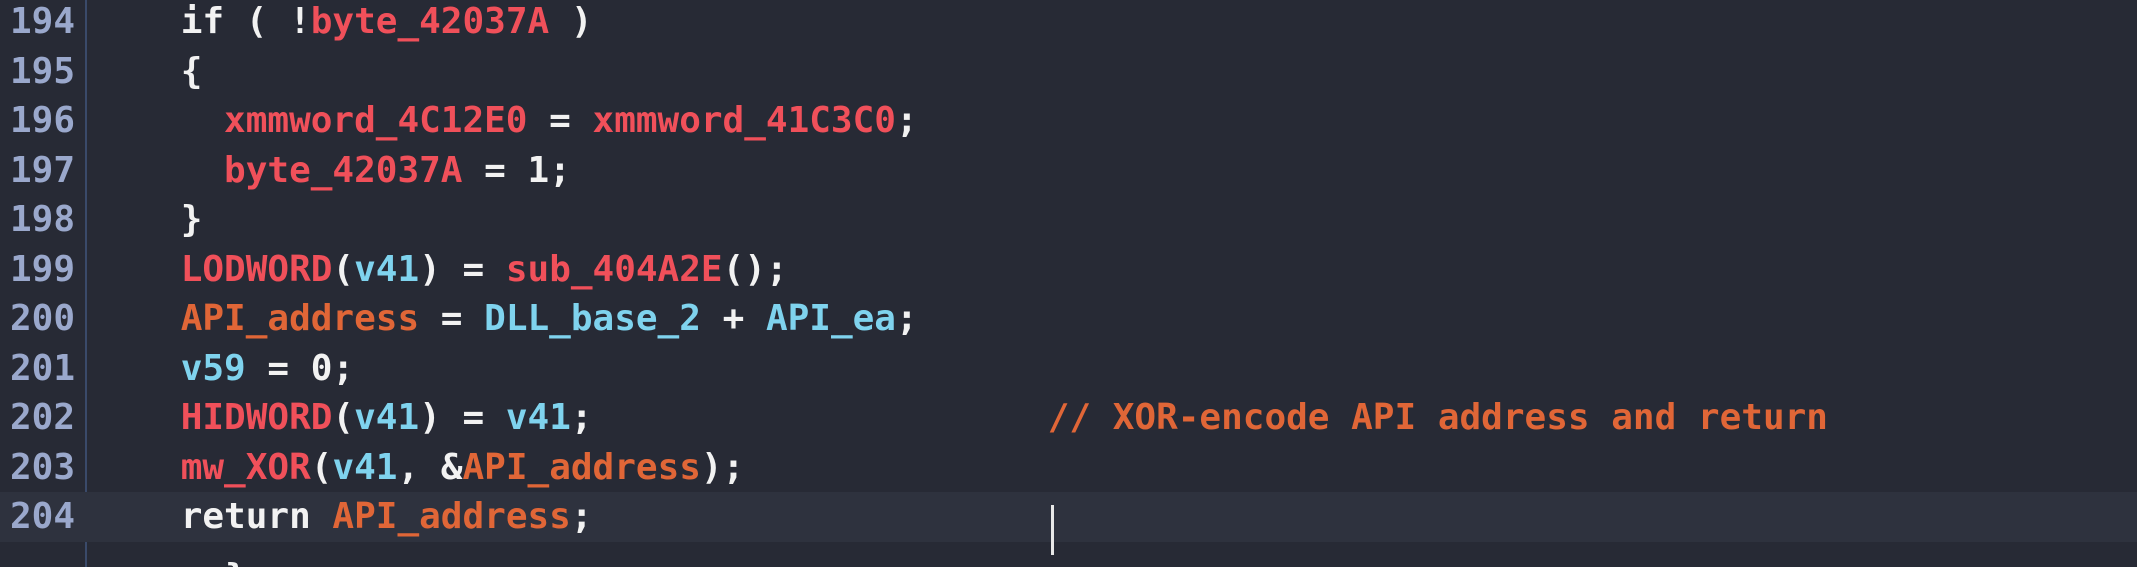 The image size is (2137, 567). I want to click on line-number: 203, so click(43, 467).